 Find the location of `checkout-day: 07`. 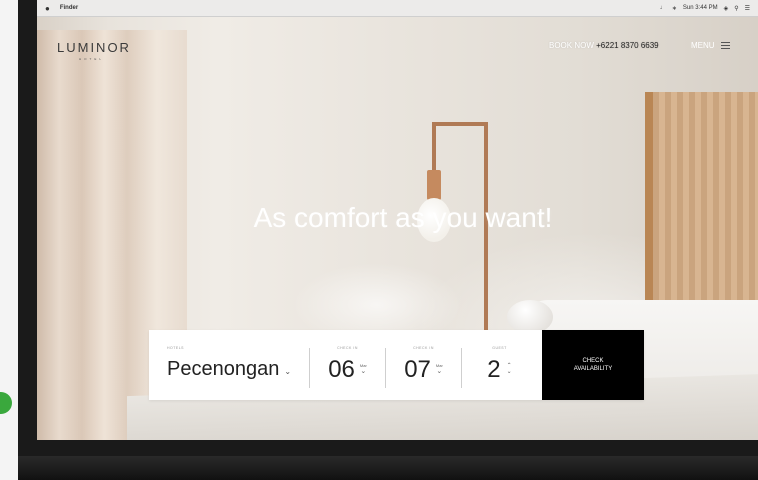

checkout-day: 07 is located at coordinates (417, 369).